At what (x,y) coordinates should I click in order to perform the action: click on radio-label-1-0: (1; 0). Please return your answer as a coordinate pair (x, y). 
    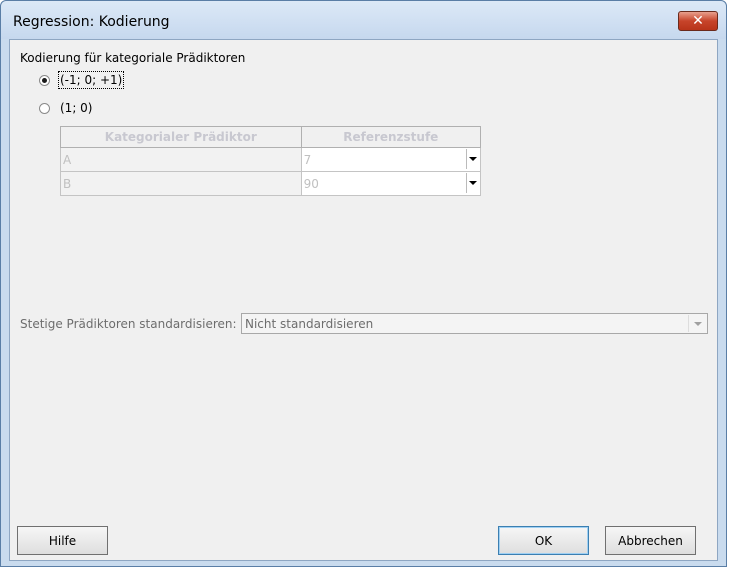
    Looking at the image, I should click on (76, 108).